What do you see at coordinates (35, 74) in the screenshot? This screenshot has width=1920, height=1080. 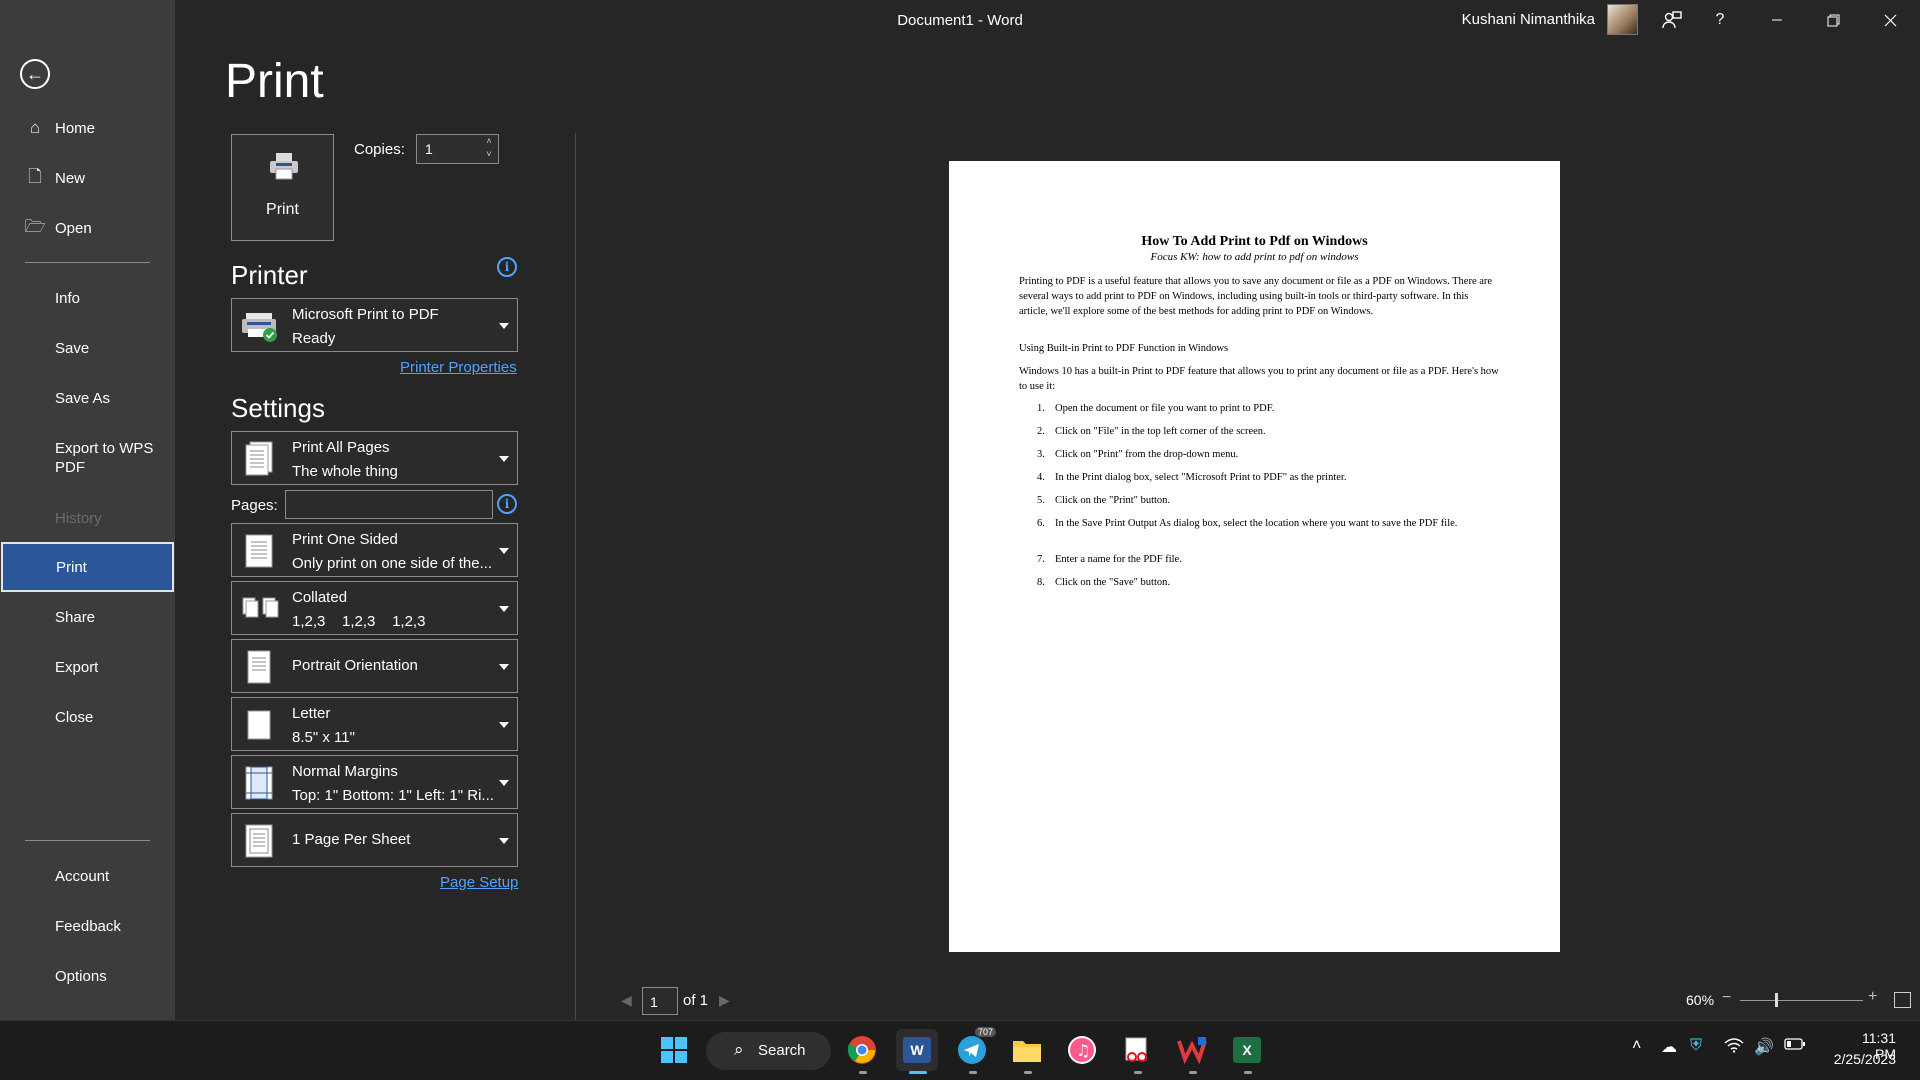 I see `back-arrow-icon: ←` at bounding box center [35, 74].